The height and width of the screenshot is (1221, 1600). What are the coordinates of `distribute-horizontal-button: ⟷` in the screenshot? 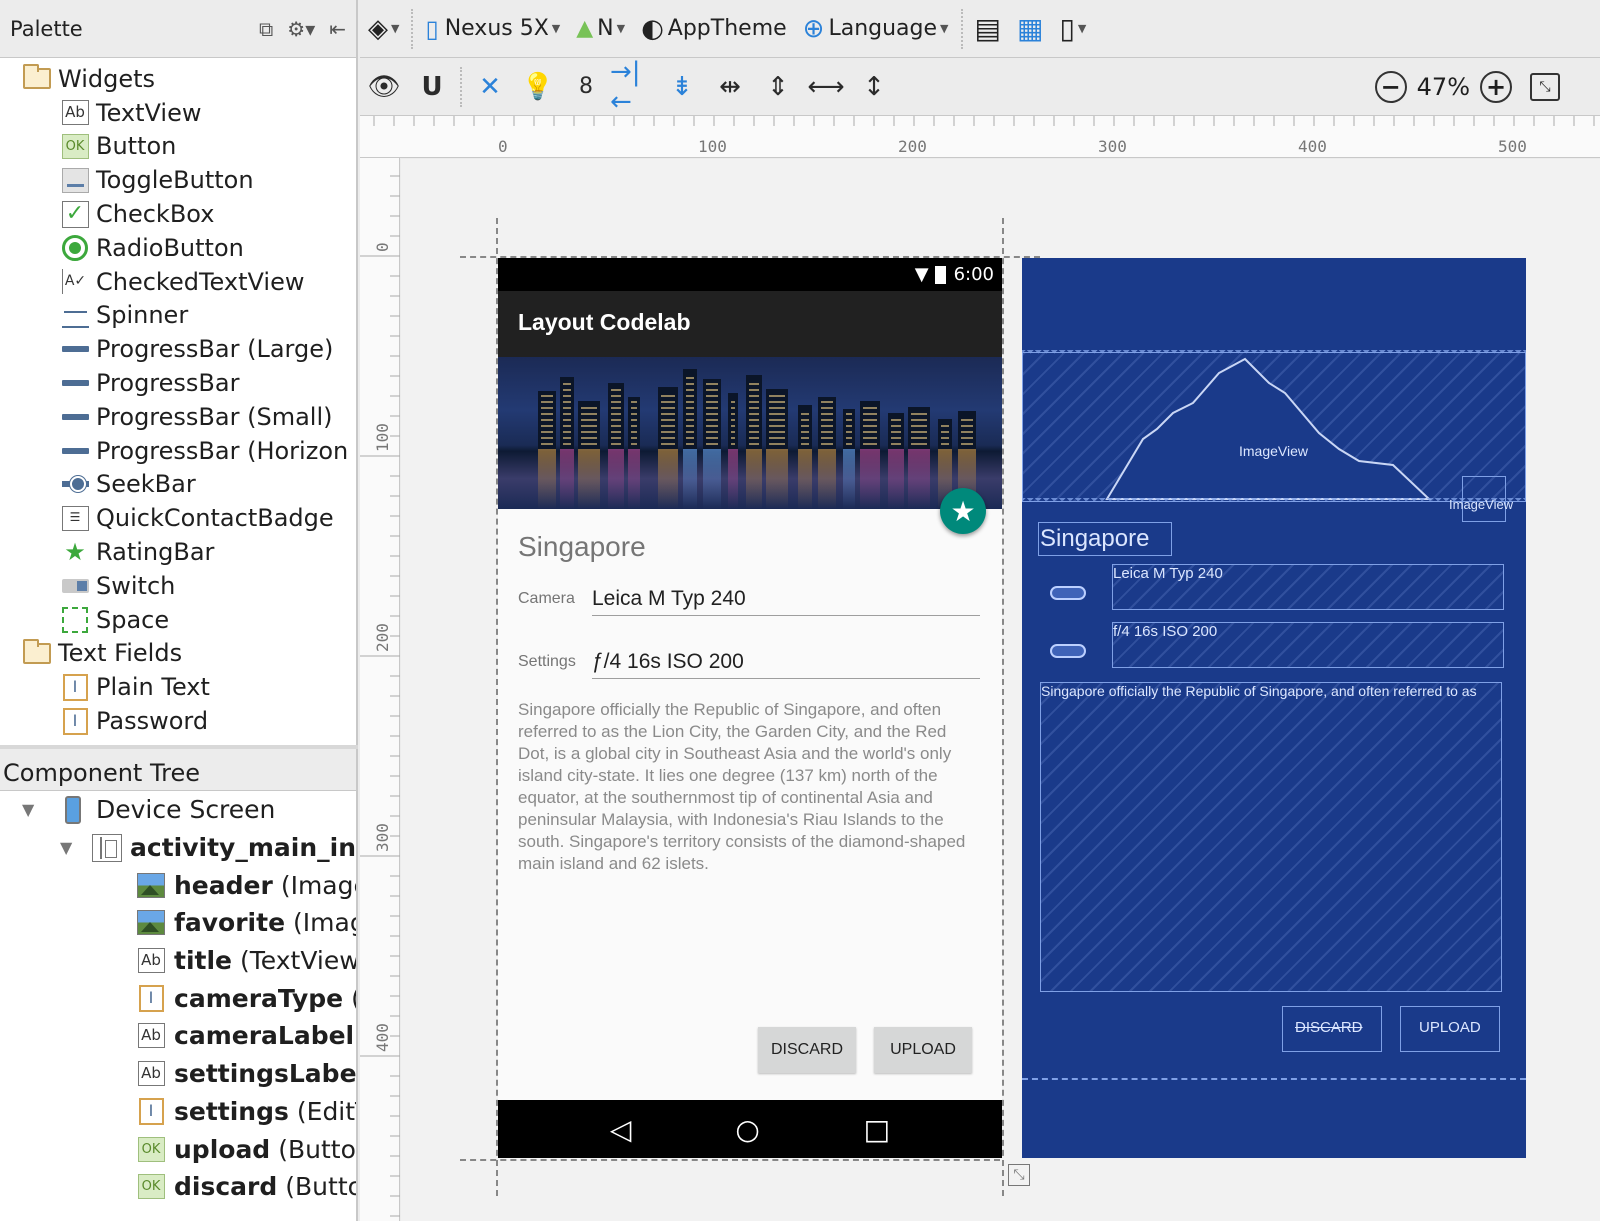 It's located at (826, 87).